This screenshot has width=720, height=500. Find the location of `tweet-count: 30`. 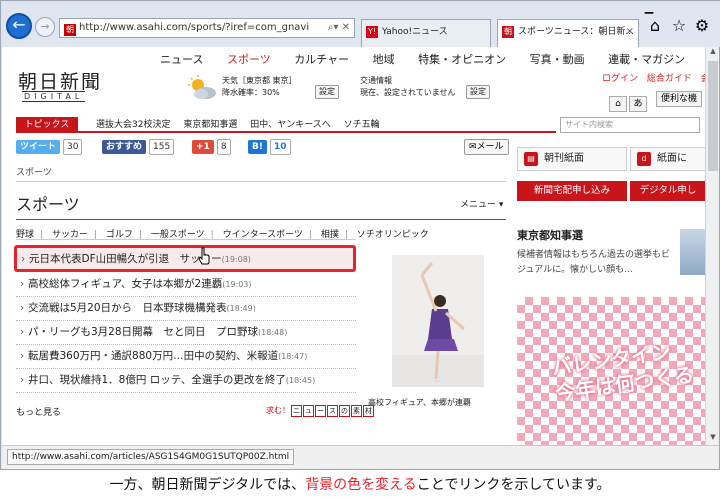

tweet-count: 30 is located at coordinates (73, 147).